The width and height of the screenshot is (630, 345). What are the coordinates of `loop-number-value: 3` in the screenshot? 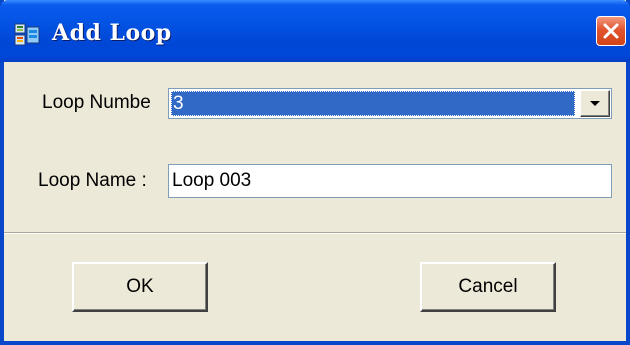 It's located at (373, 103).